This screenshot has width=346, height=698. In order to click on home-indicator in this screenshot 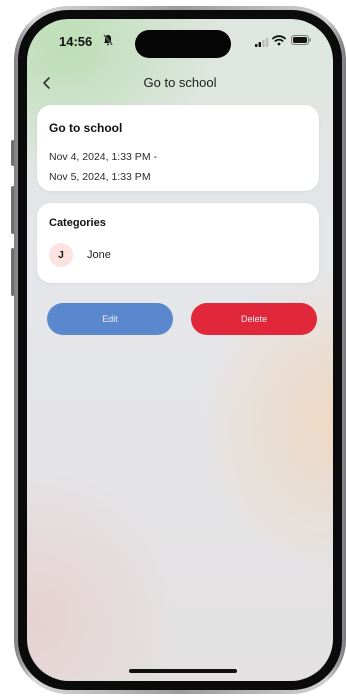, I will do `click(183, 671)`.